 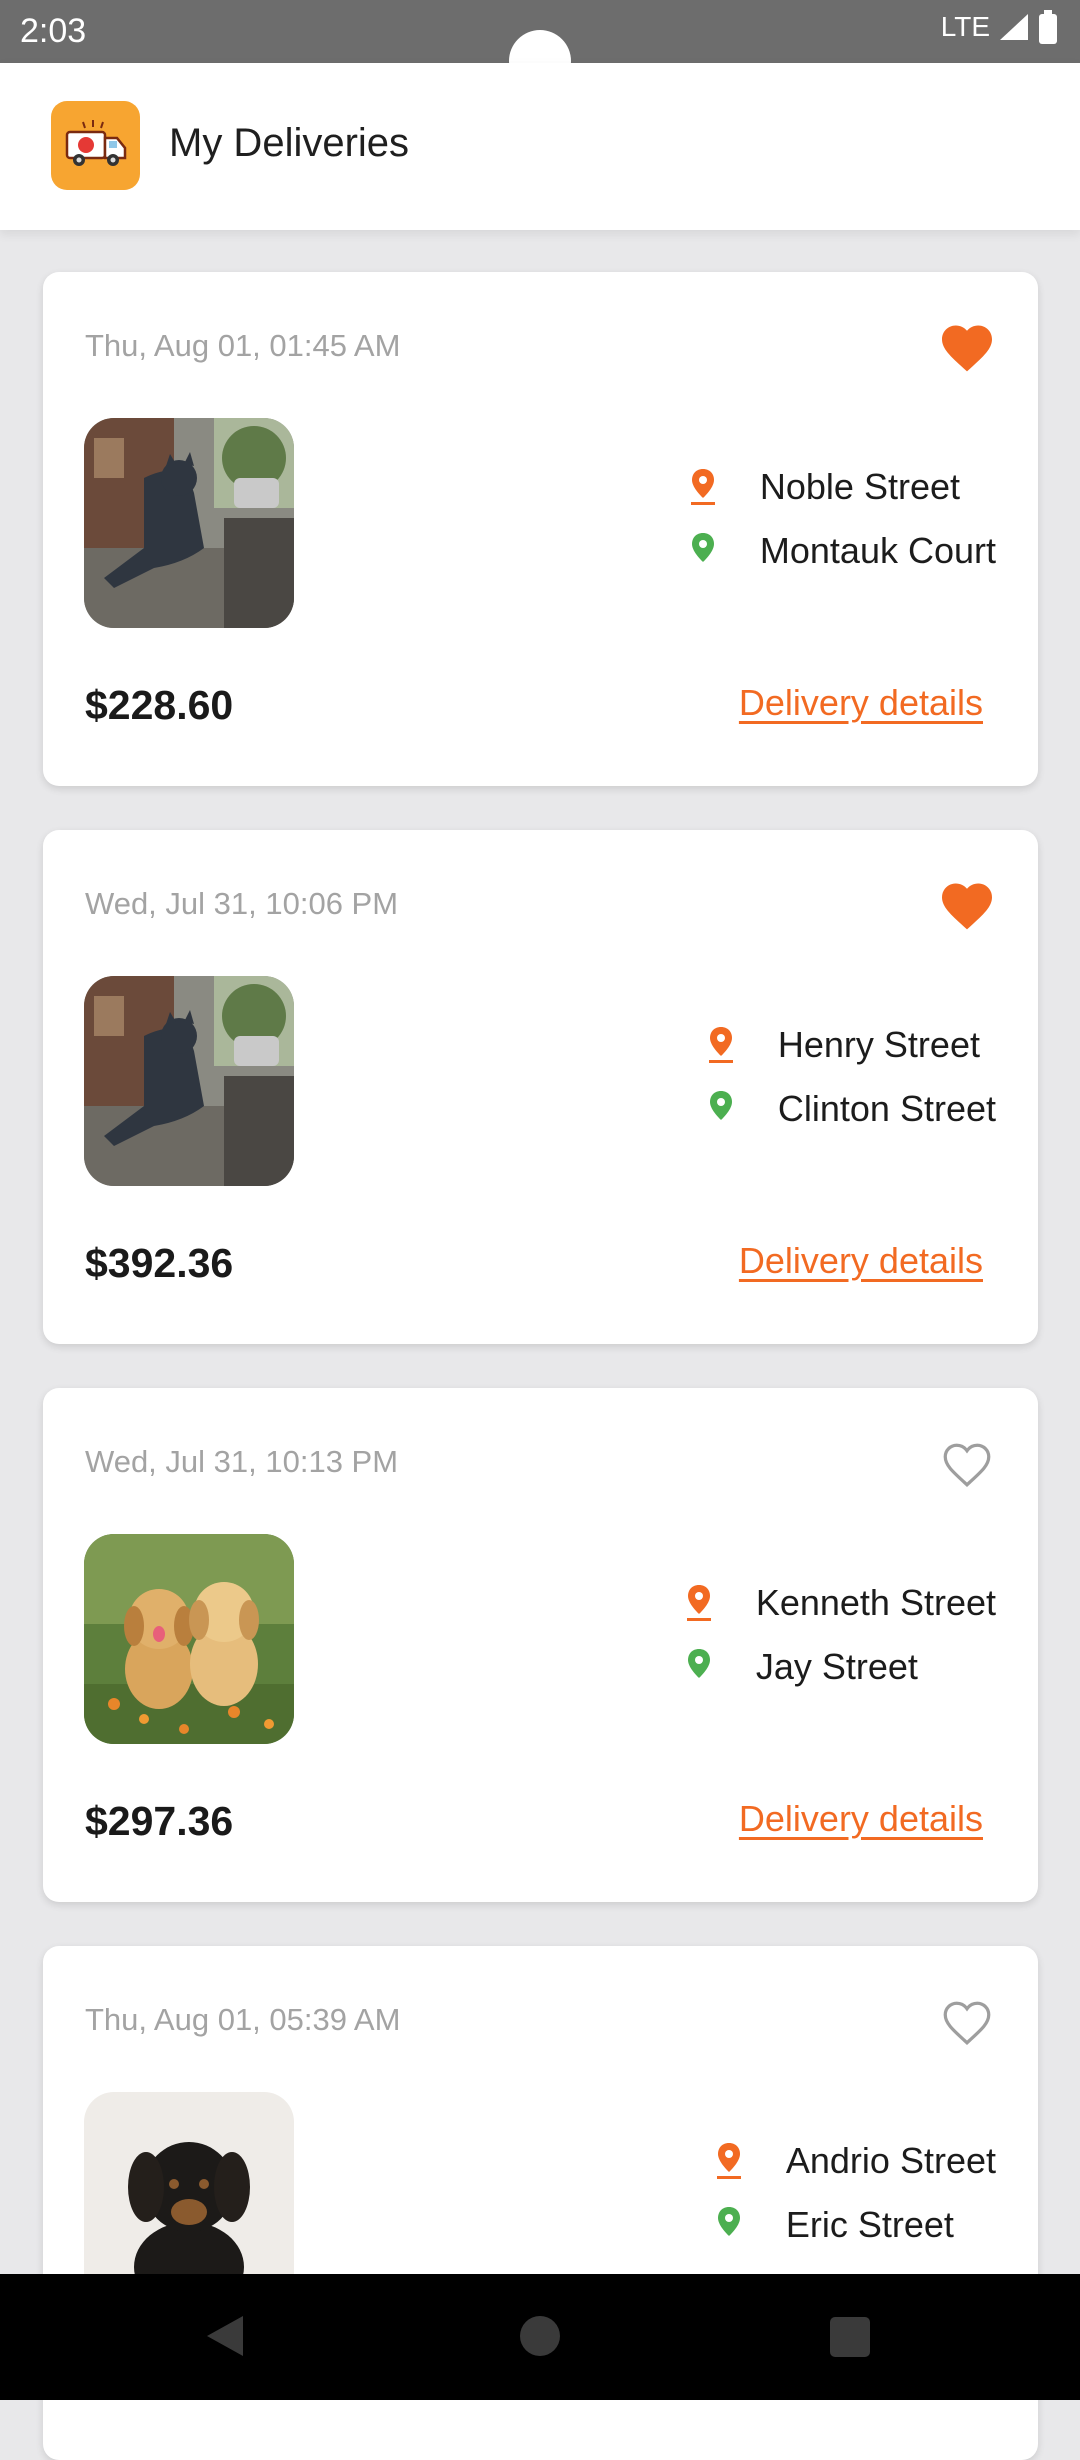 What do you see at coordinates (877, 550) in the screenshot?
I see `destination-address: Montauk Court` at bounding box center [877, 550].